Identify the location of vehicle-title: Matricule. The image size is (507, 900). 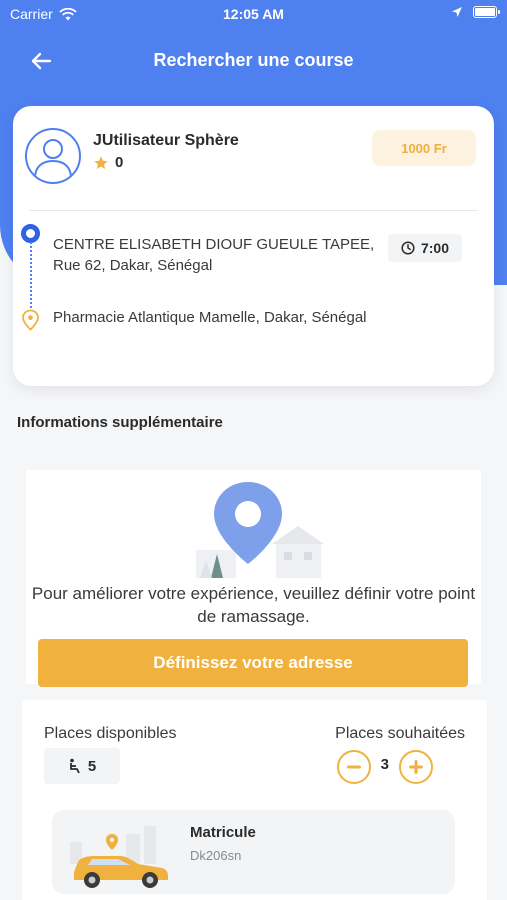
(223, 832).